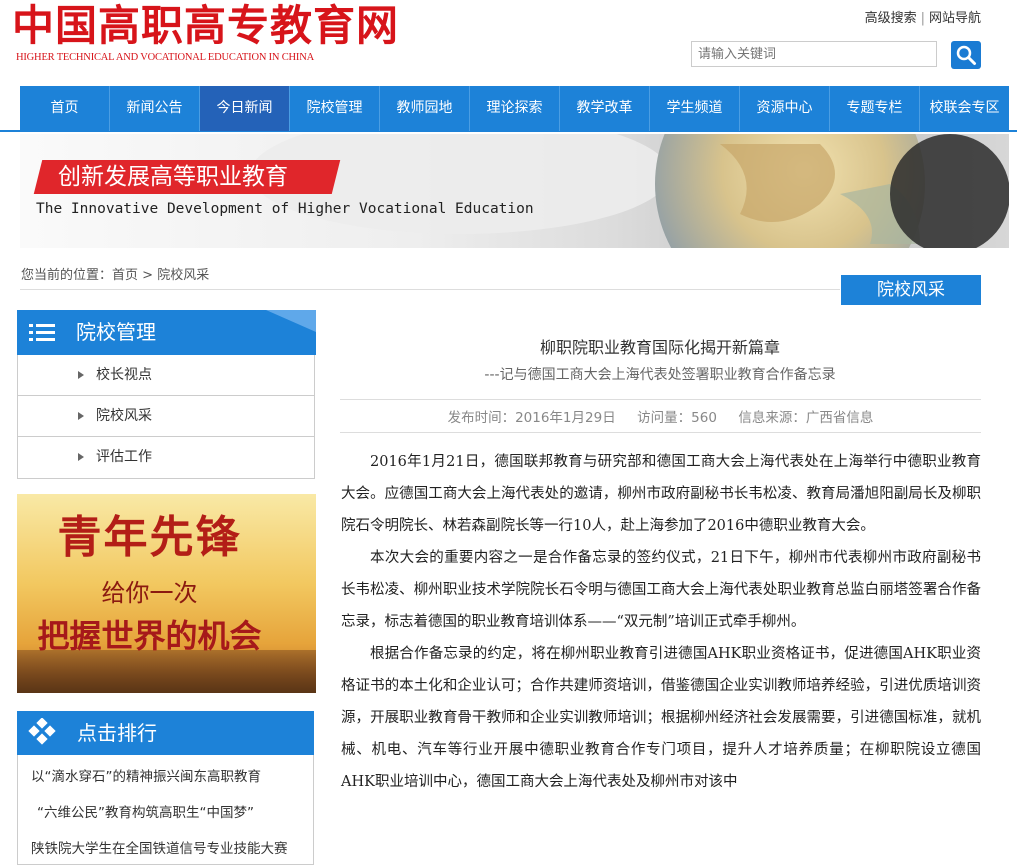  What do you see at coordinates (149, 636) in the screenshot?
I see `ad-tagline: 把握世界的机会` at bounding box center [149, 636].